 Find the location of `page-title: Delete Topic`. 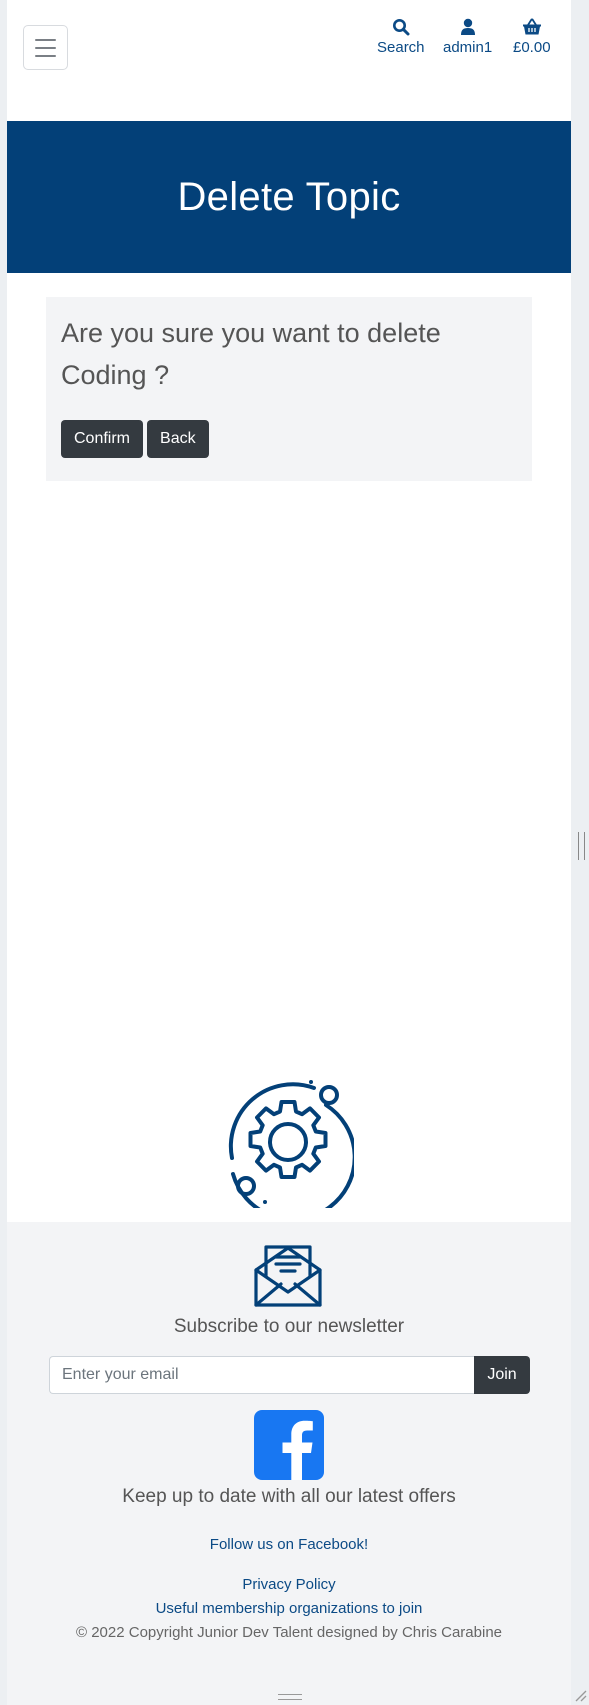

page-title: Delete Topic is located at coordinates (289, 196).